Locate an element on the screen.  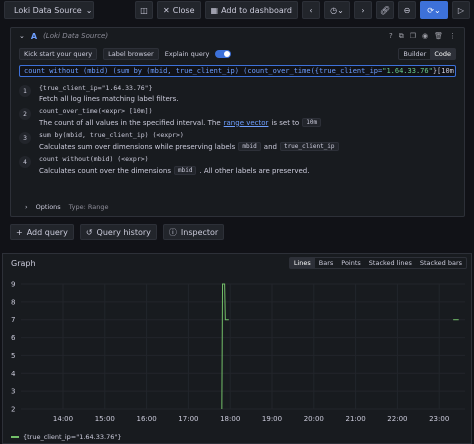
graph-title: Graph is located at coordinates (23, 263).